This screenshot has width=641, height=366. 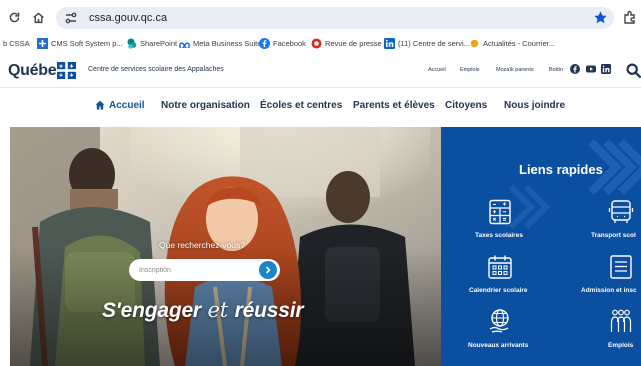 What do you see at coordinates (498, 346) in the screenshot?
I see `quick-link-nouveaux-arrivants: Nouveaux arrivants` at bounding box center [498, 346].